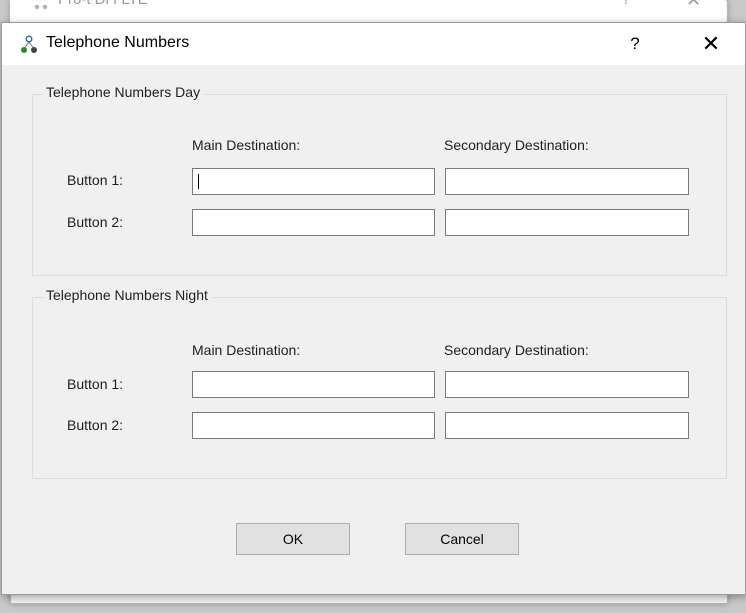  Describe the element at coordinates (127, 295) in the screenshot. I see `night-group-legend: Telephone Numbers Night` at that location.